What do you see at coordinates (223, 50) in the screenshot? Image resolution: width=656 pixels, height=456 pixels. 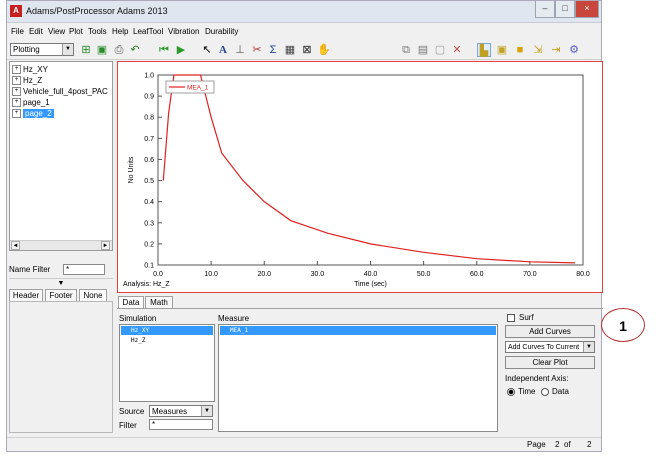 I see `text-icon: A` at bounding box center [223, 50].